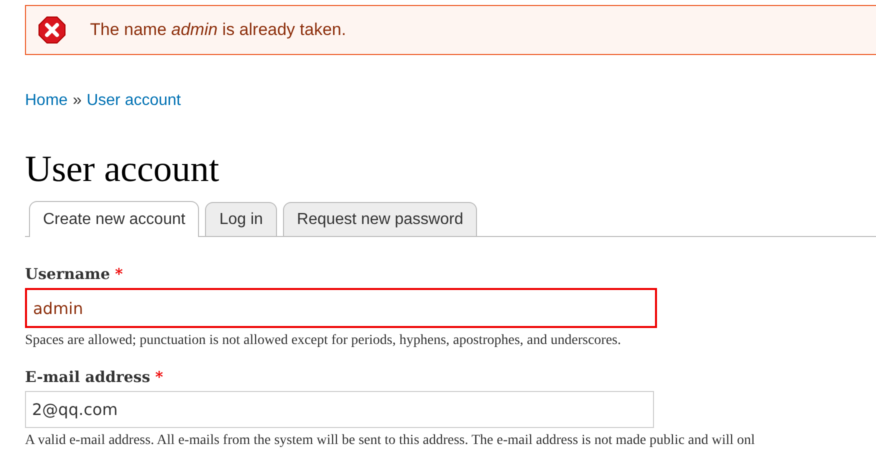  Describe the element at coordinates (341, 308) in the screenshot. I see `text-field: admin` at that location.